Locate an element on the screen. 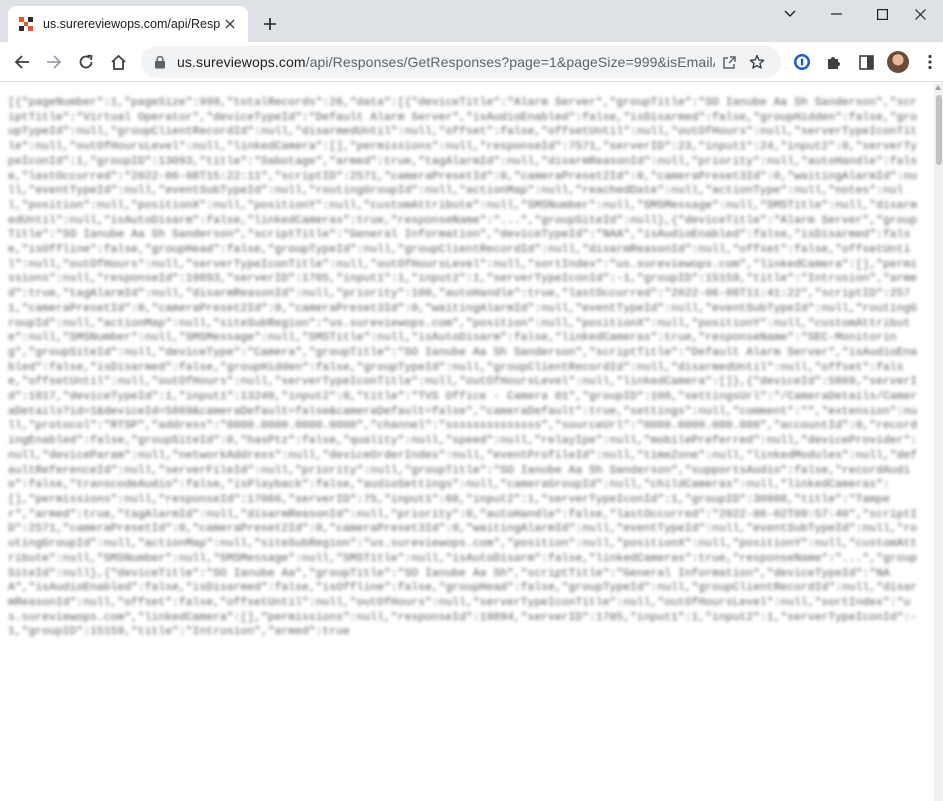 Image resolution: width=943 pixels, height=801 pixels. chevron-down-icon is located at coordinates (790, 13).